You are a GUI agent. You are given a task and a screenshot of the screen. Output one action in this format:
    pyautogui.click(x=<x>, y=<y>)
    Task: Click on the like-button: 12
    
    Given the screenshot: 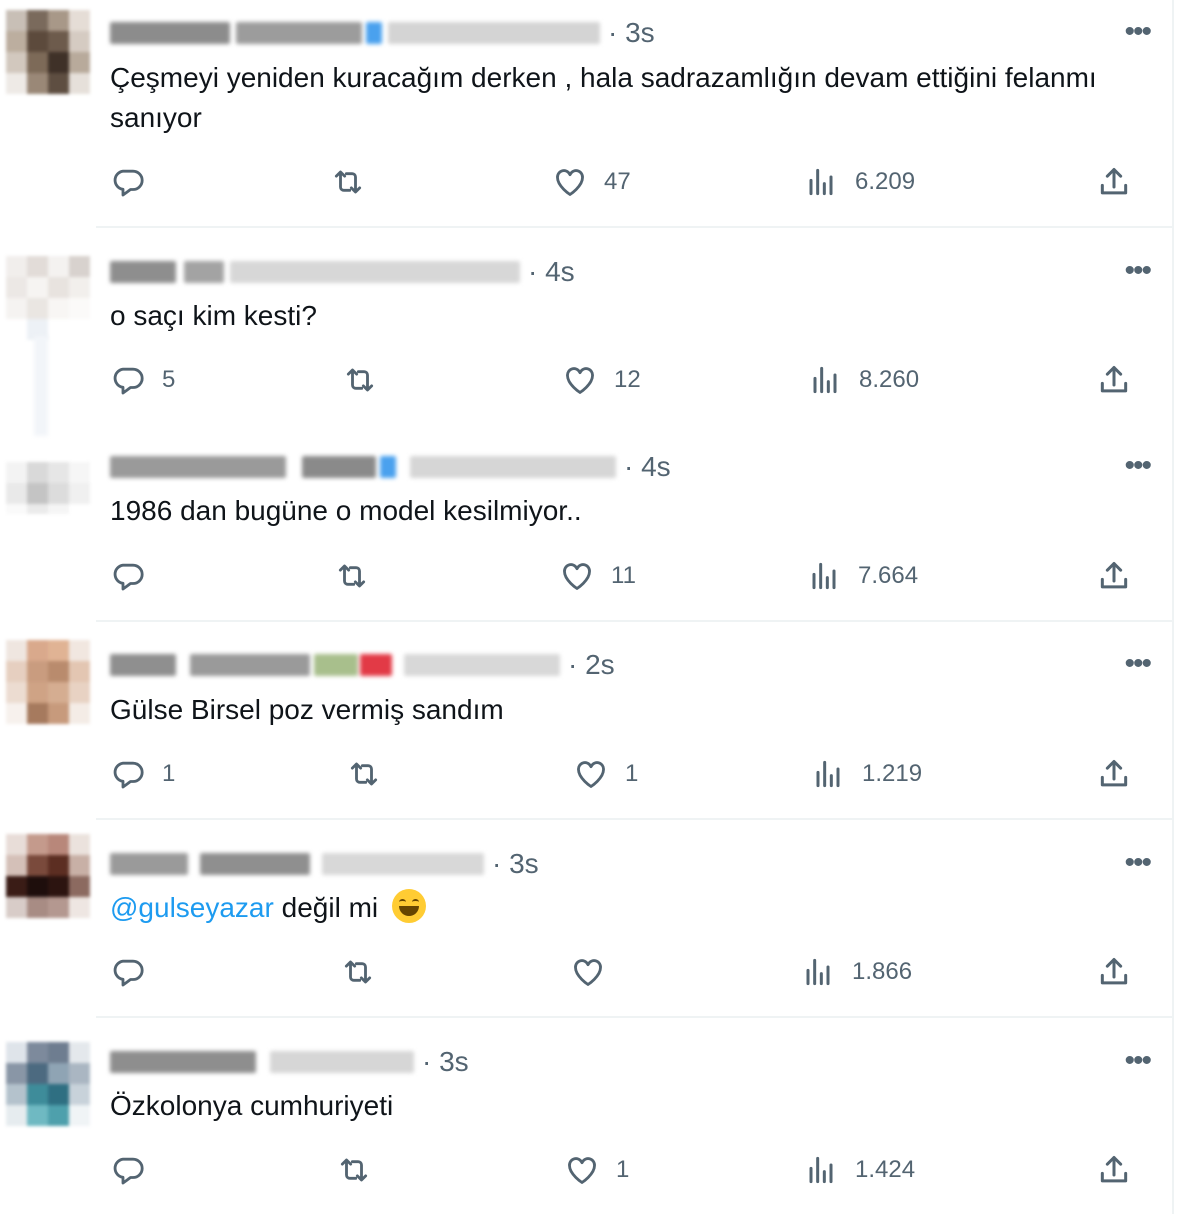 What is the action you would take?
    pyautogui.click(x=600, y=380)
    